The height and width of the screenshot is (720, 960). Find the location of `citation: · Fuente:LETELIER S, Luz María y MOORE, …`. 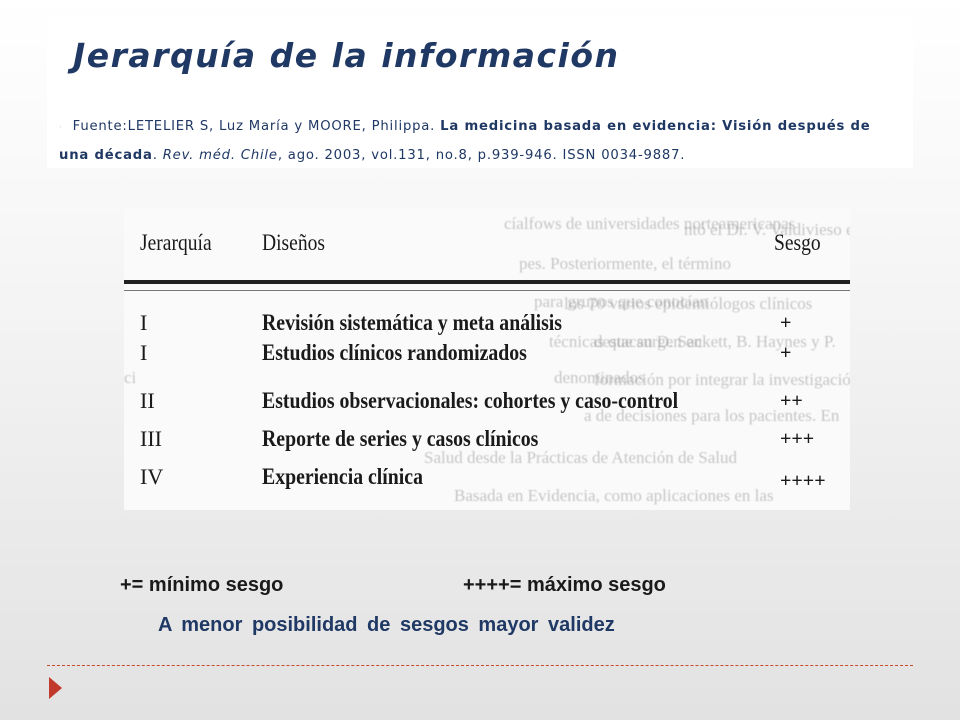

citation: · Fuente:LETELIER S, Luz María y MOORE, … is located at coordinates (482, 141).